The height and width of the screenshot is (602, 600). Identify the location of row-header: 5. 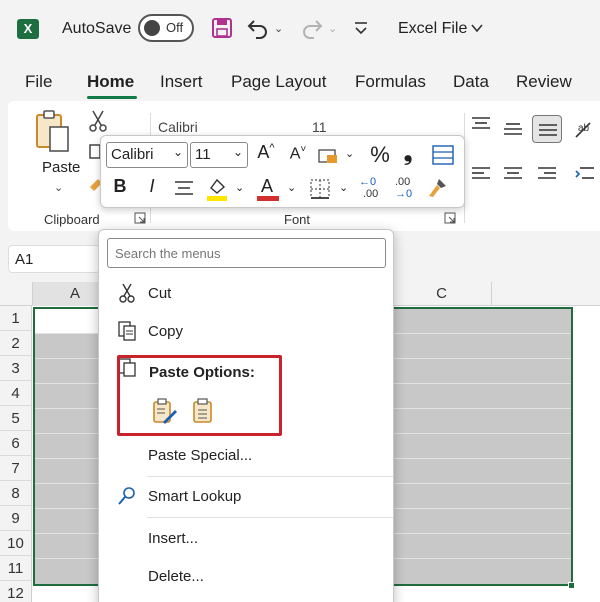
(16, 418).